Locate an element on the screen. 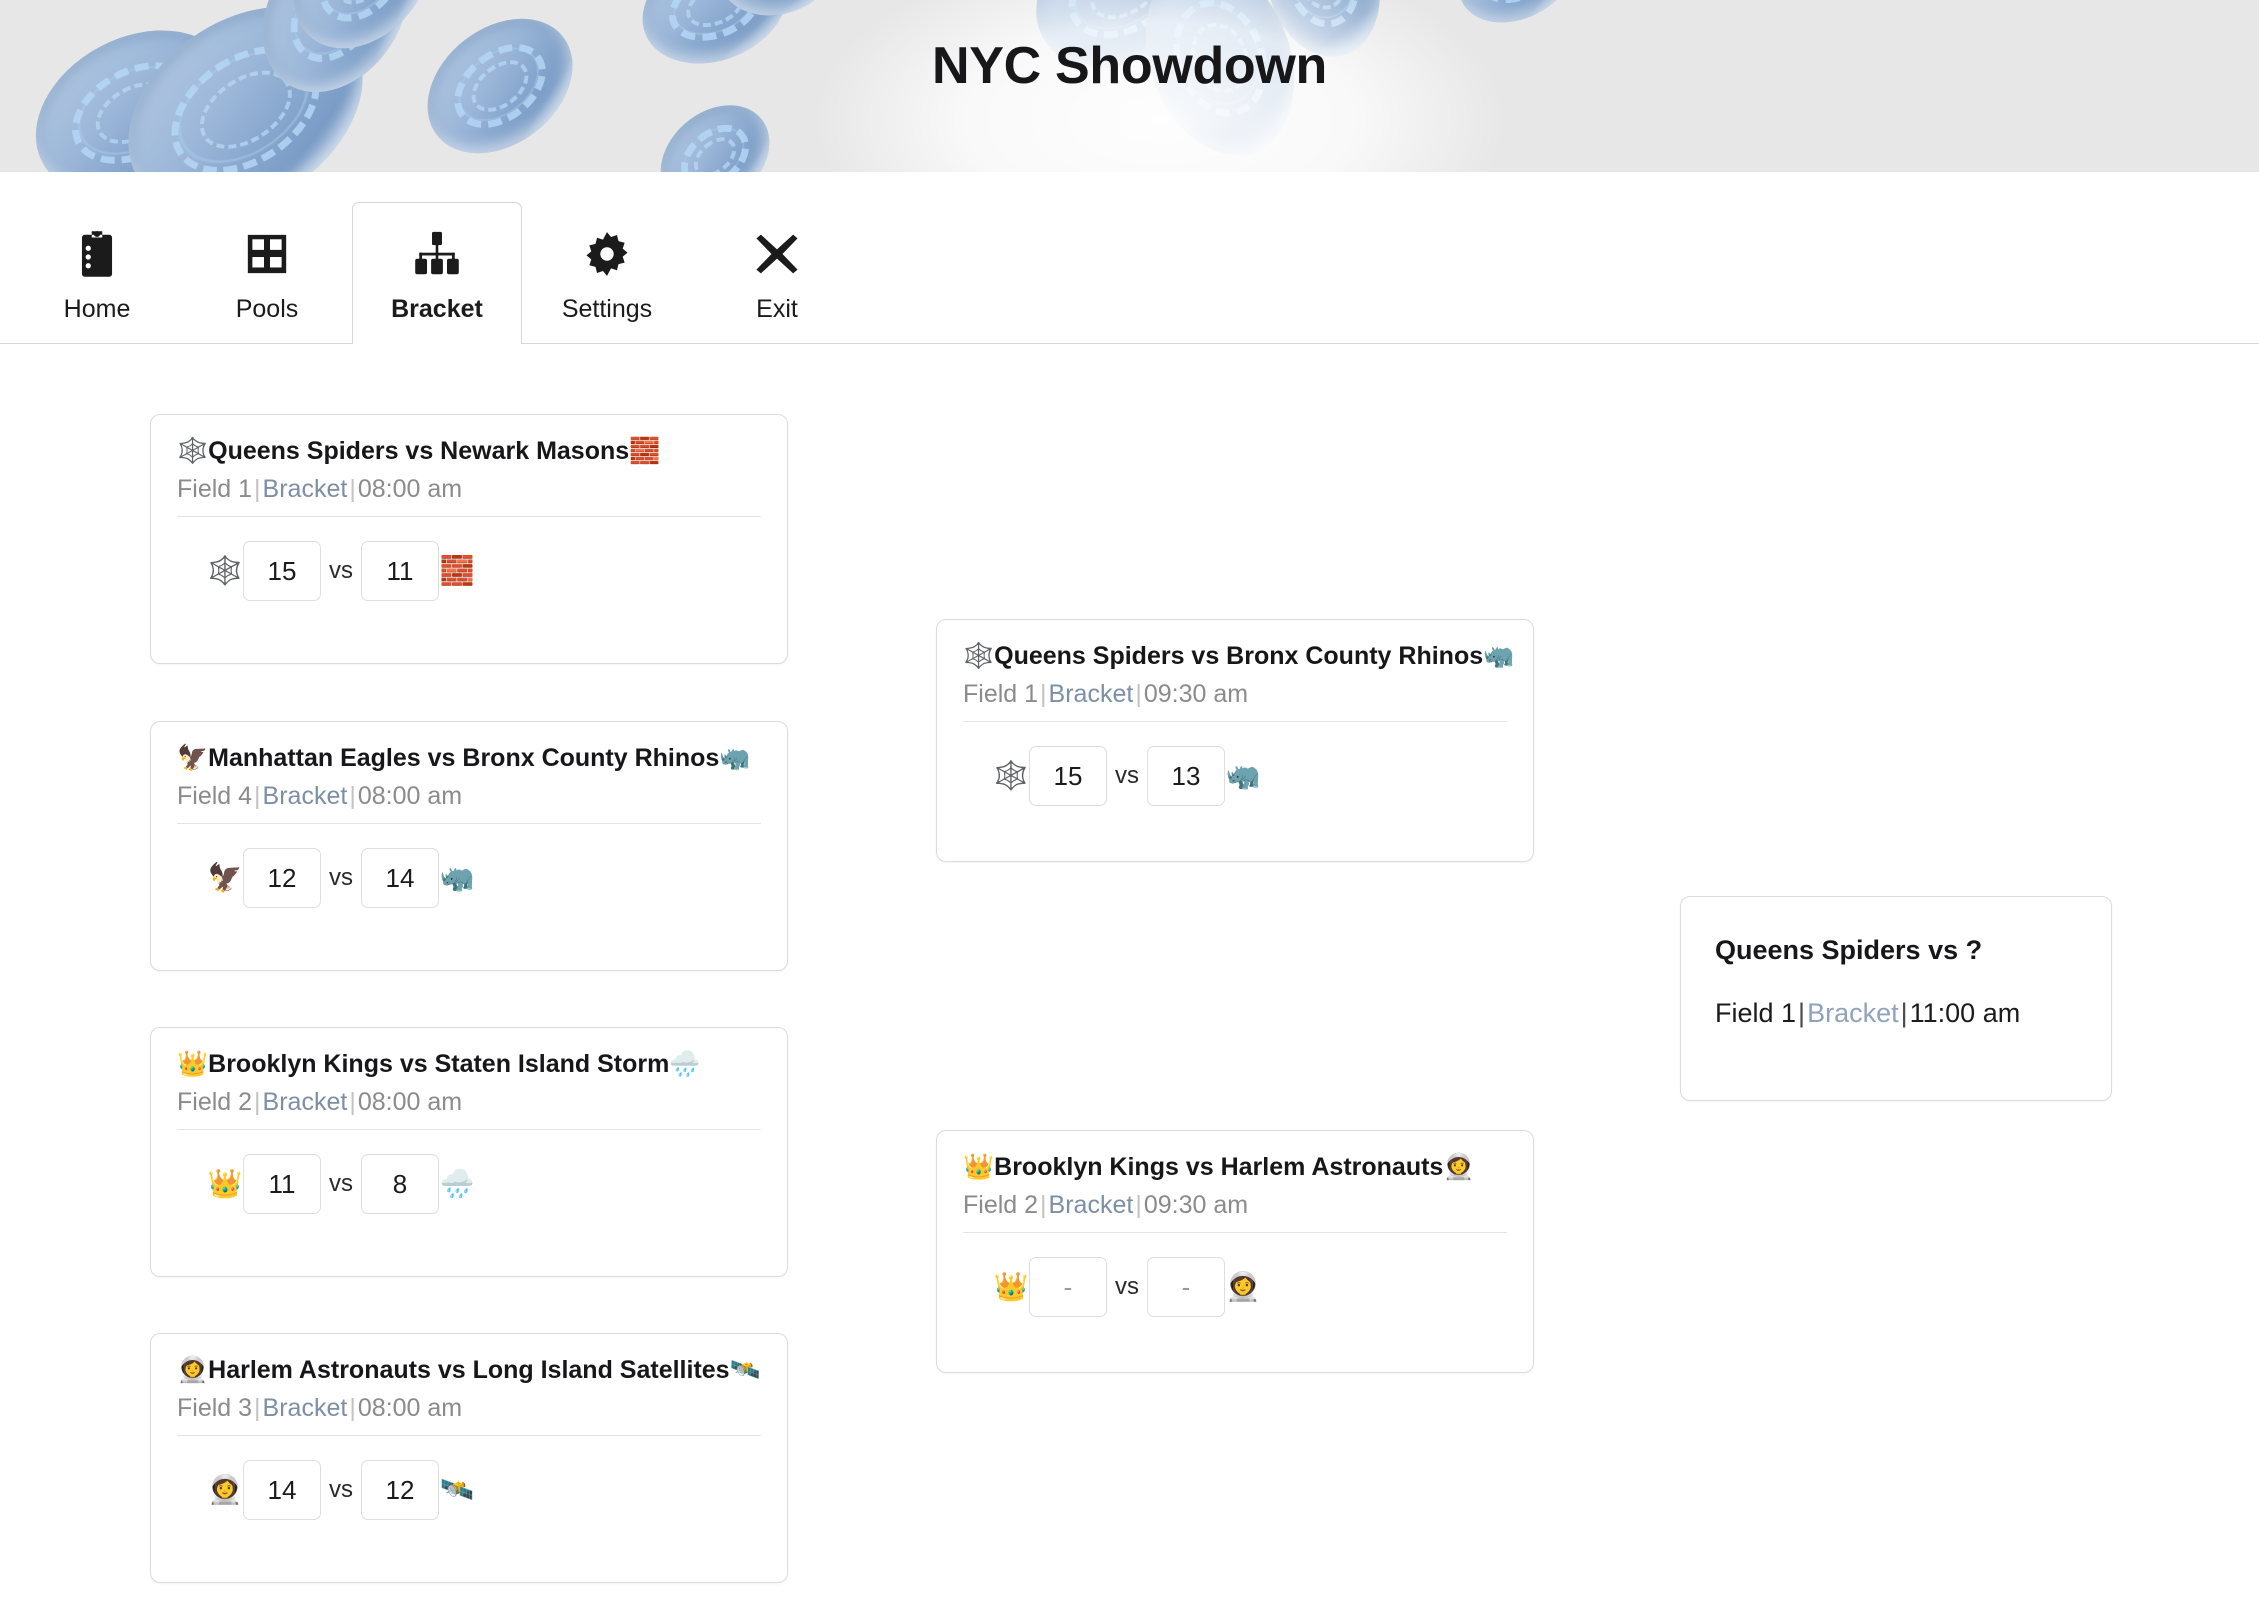  score-row: 👩‍🚀 14 vs 12 🛰️ is located at coordinates (469, 1490).